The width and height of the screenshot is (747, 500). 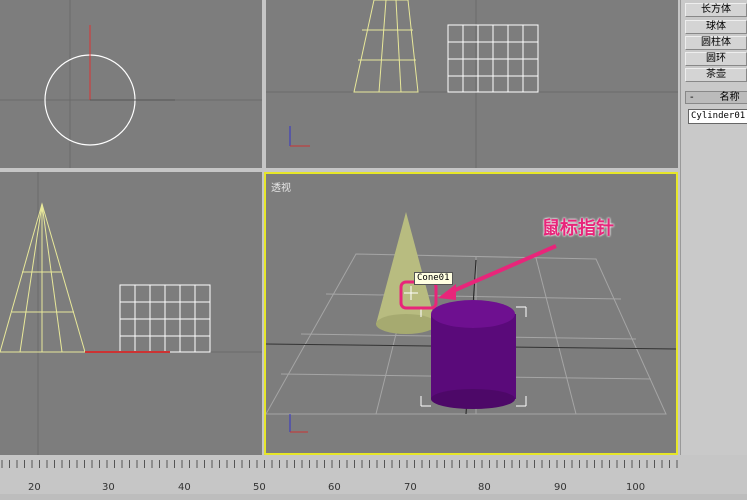 What do you see at coordinates (729, 97) in the screenshot?
I see `rollout-label: 名称` at bounding box center [729, 97].